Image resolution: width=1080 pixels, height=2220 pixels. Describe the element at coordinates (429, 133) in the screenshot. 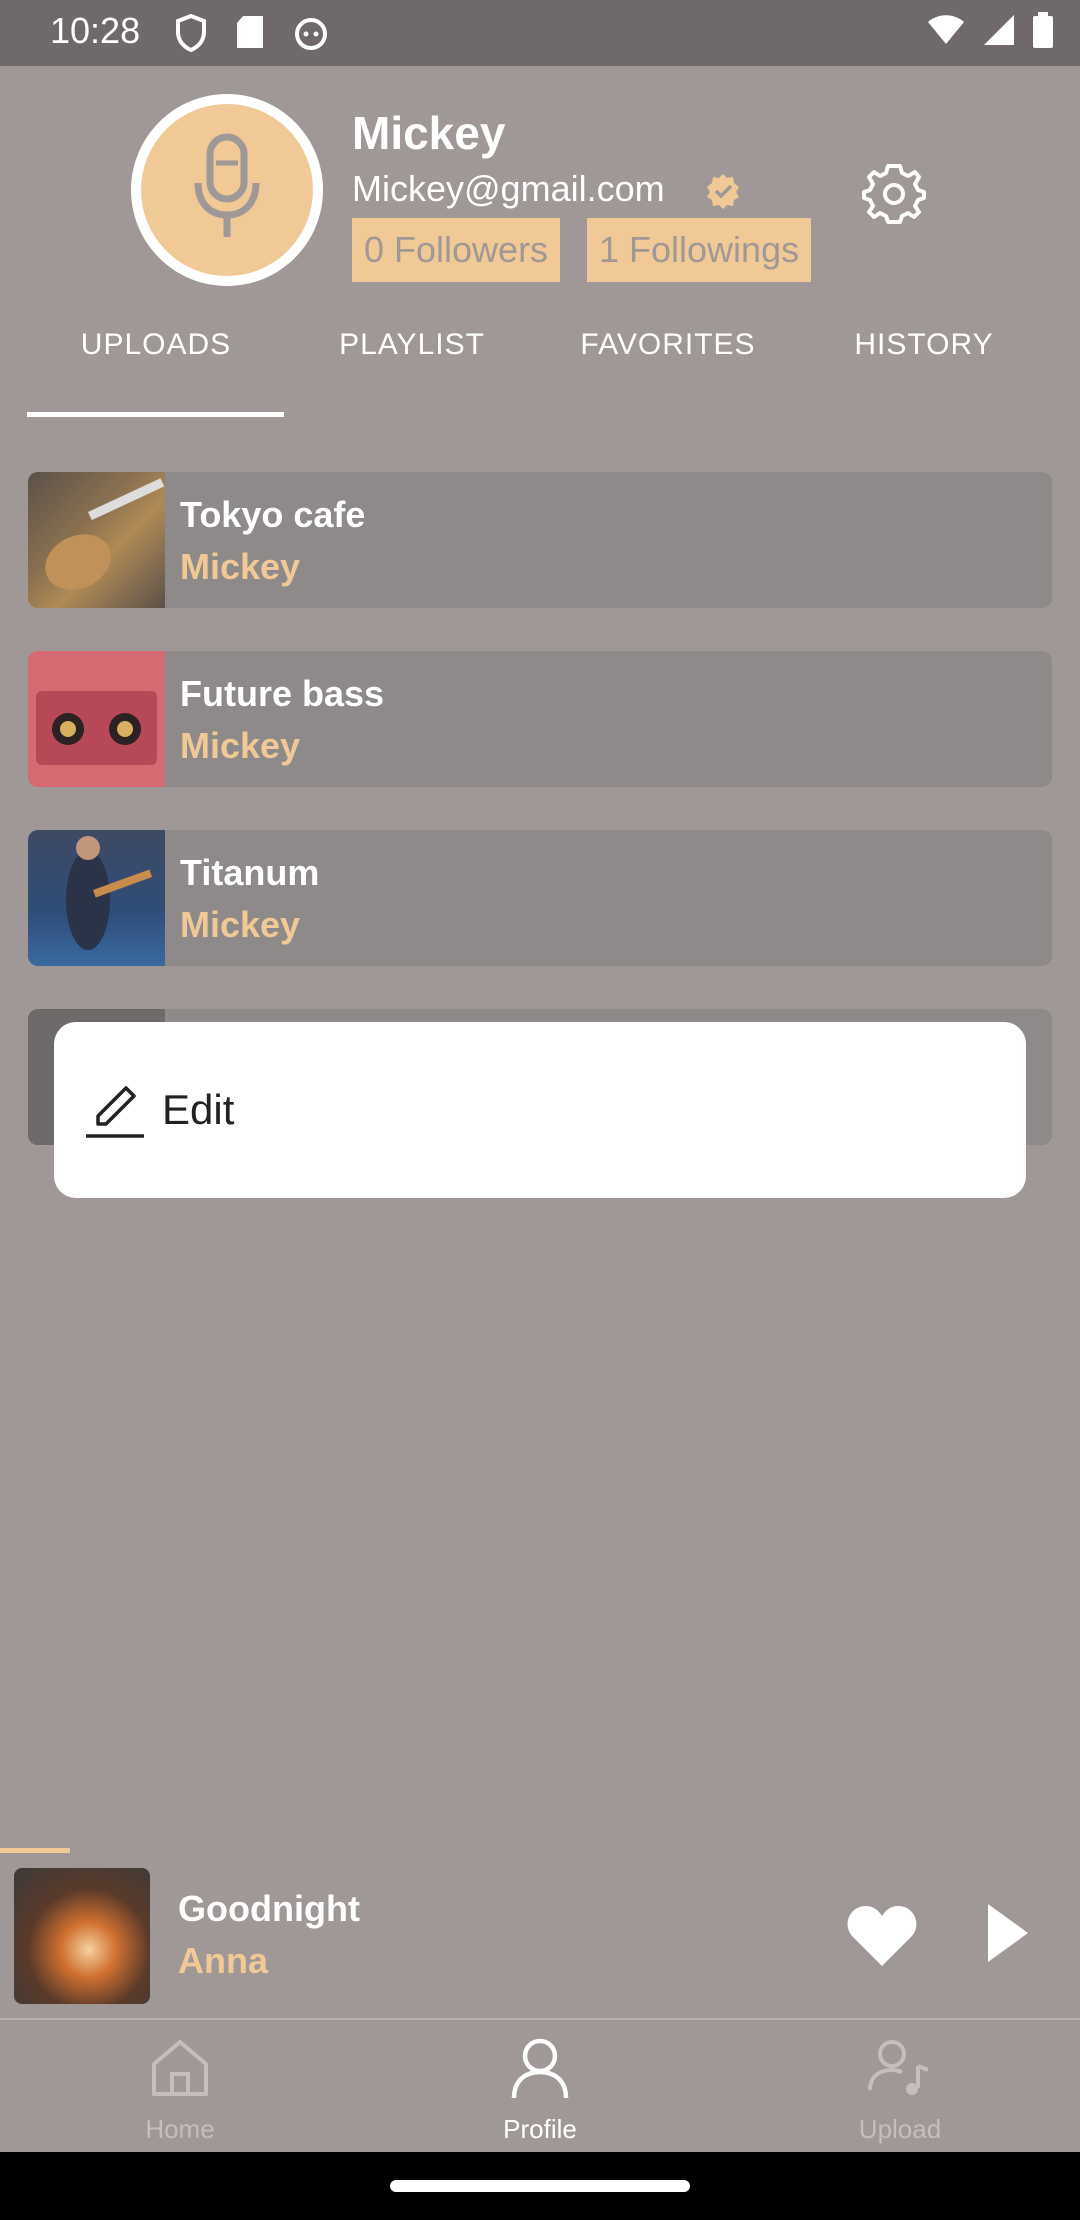

I see `profile-name: Mickey` at that location.